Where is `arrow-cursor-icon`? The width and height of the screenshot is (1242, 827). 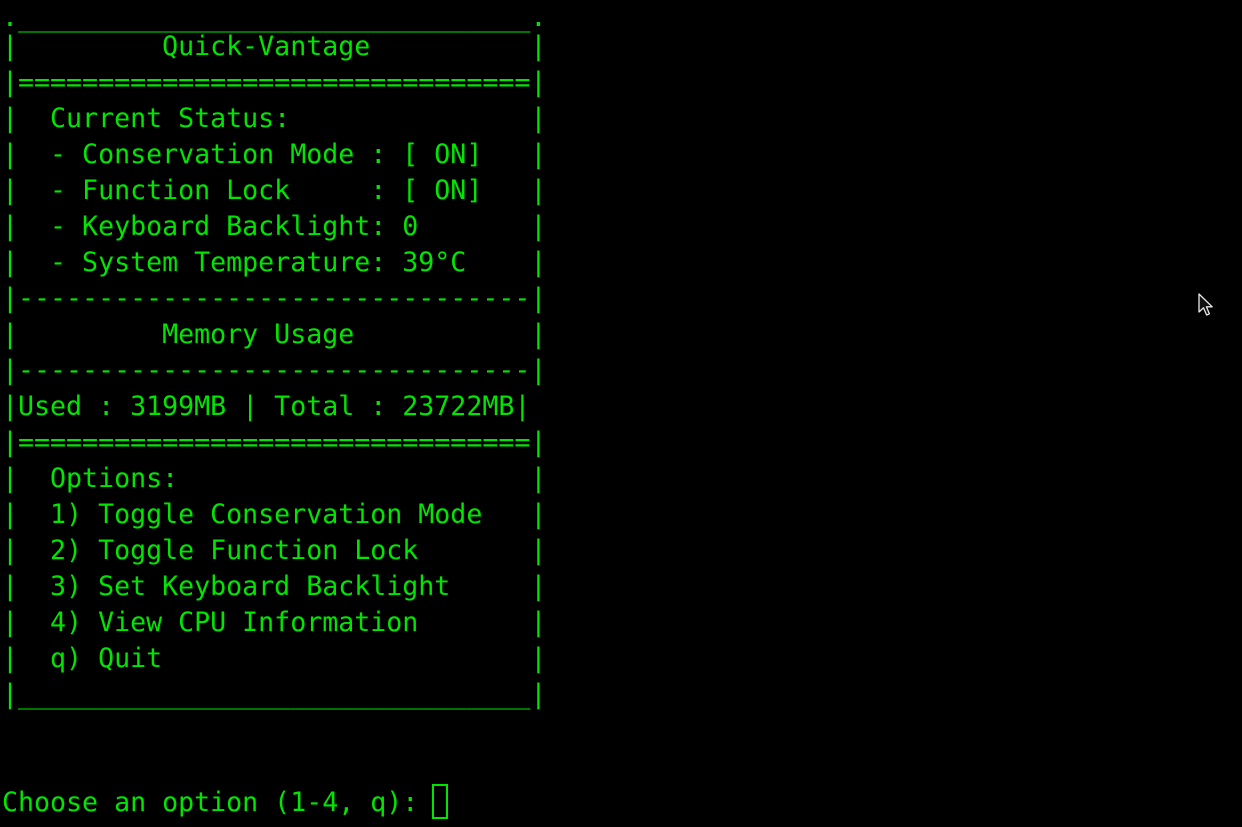 arrow-cursor-icon is located at coordinates (1205, 304).